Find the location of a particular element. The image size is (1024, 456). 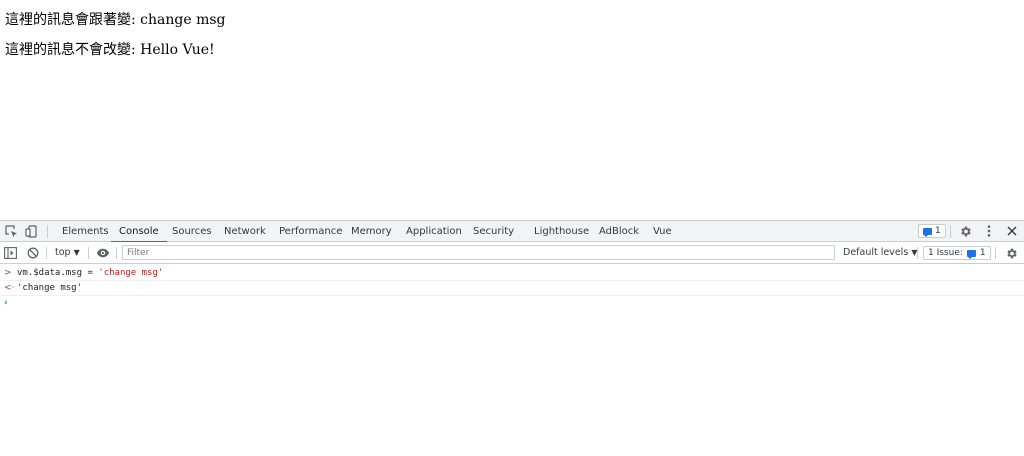

static-message-line: 這裡的訊息不會改變: Hello Vue! is located at coordinates (110, 50).